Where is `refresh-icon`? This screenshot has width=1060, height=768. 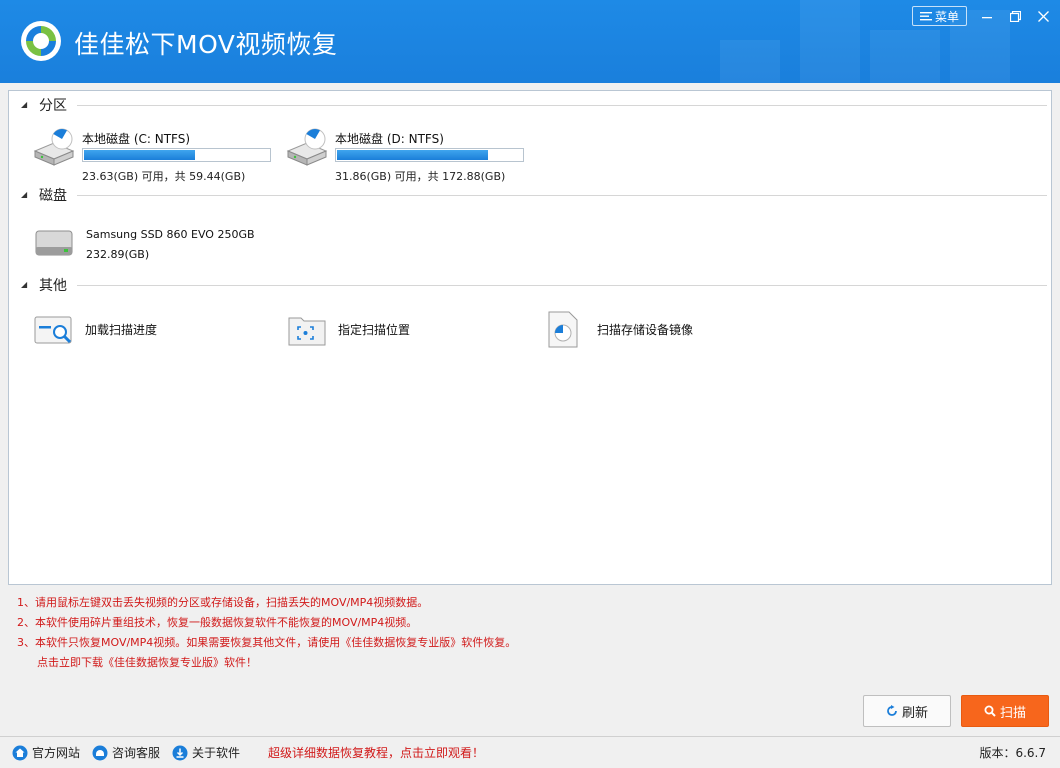
refresh-icon is located at coordinates (892, 710).